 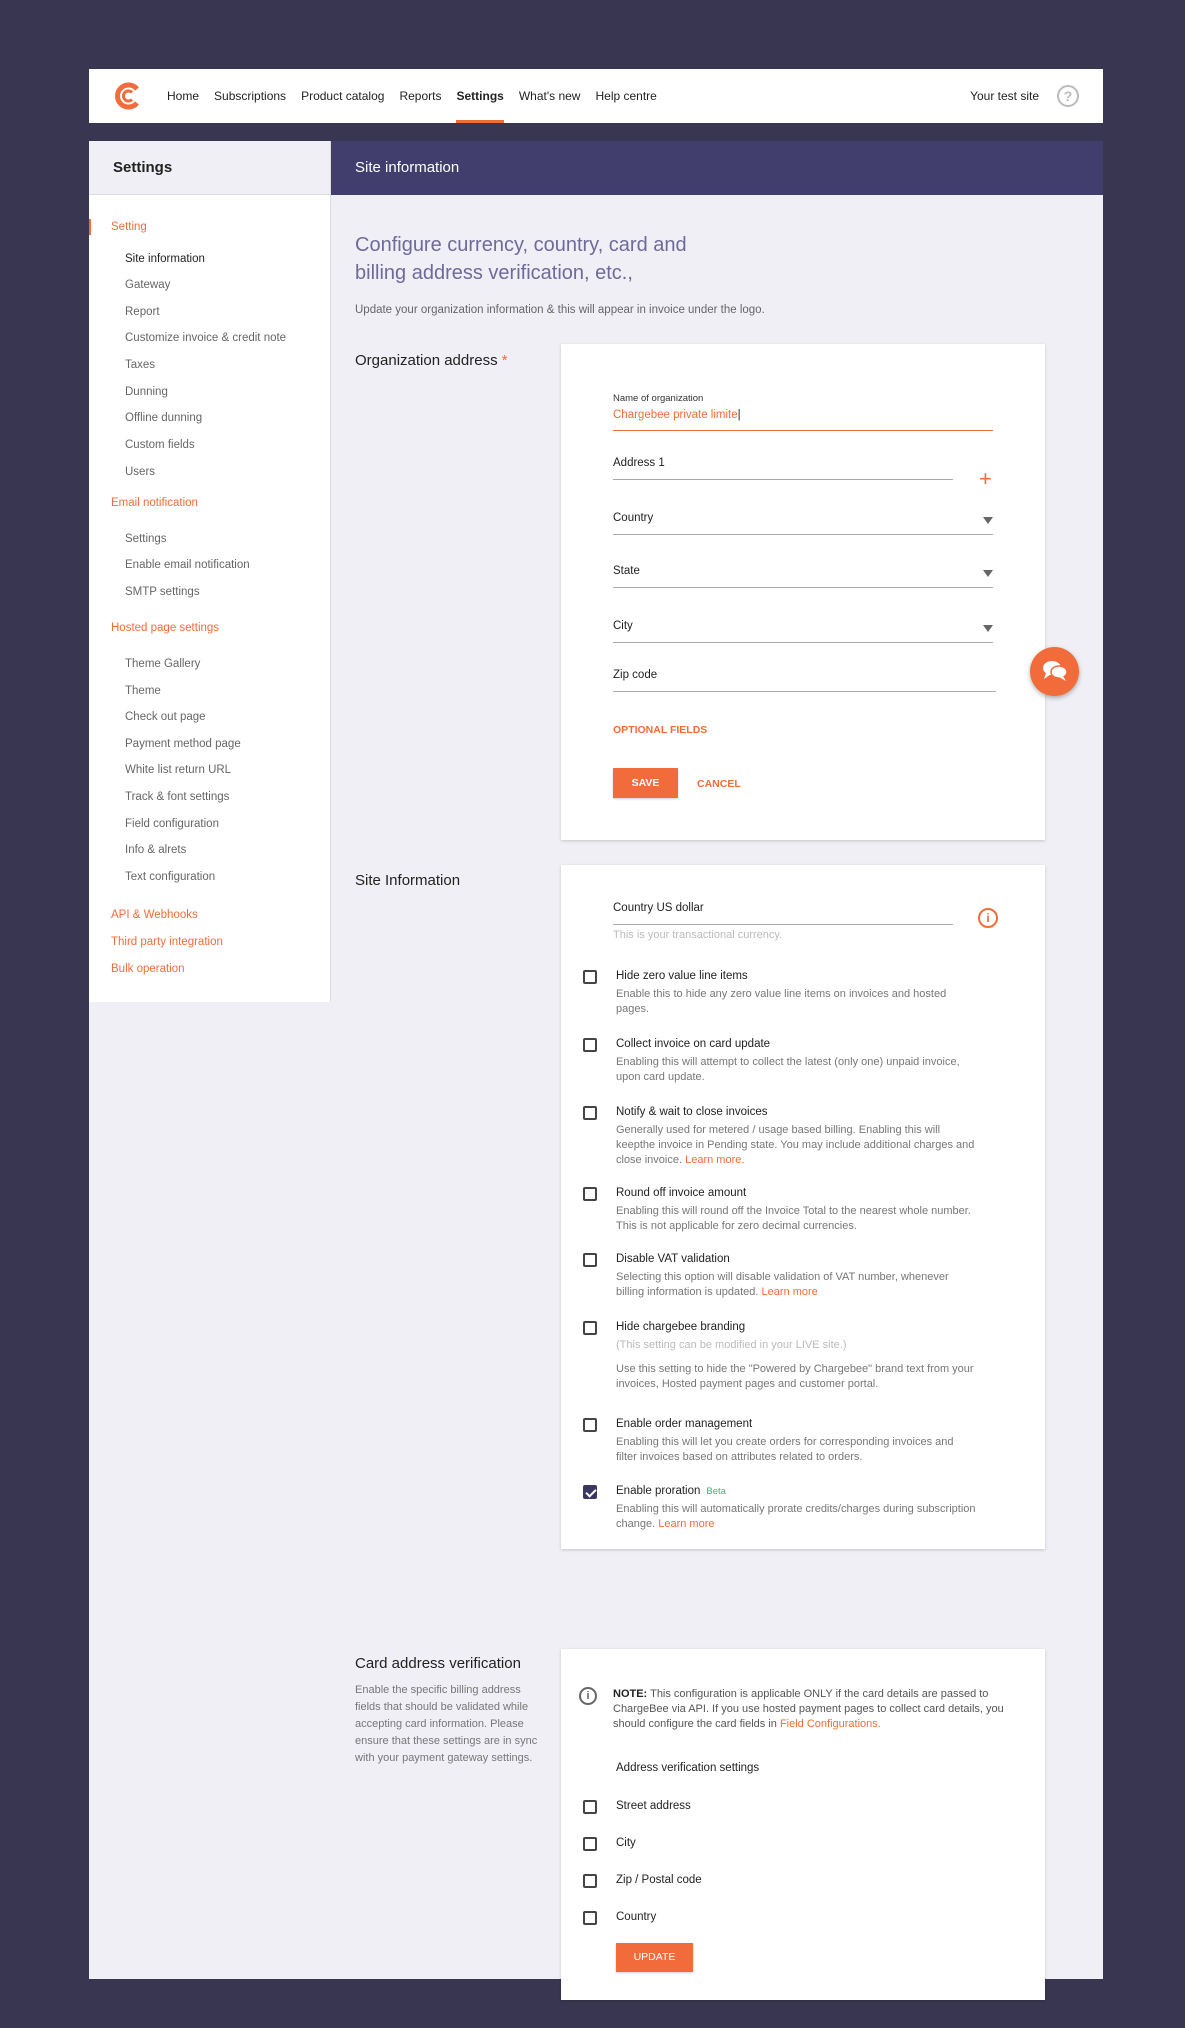 I want to click on chat-bubbles-icon, so click(x=1054, y=671).